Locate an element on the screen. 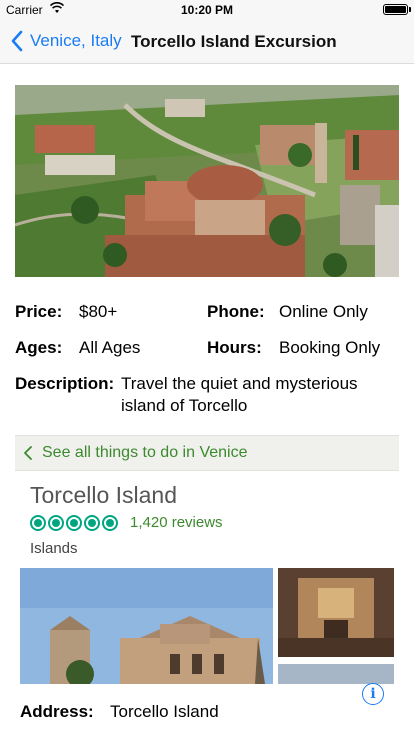 This screenshot has height=736, width=414. see-all-things-to-do-link: See all things to do in Venice is located at coordinates (207, 453).